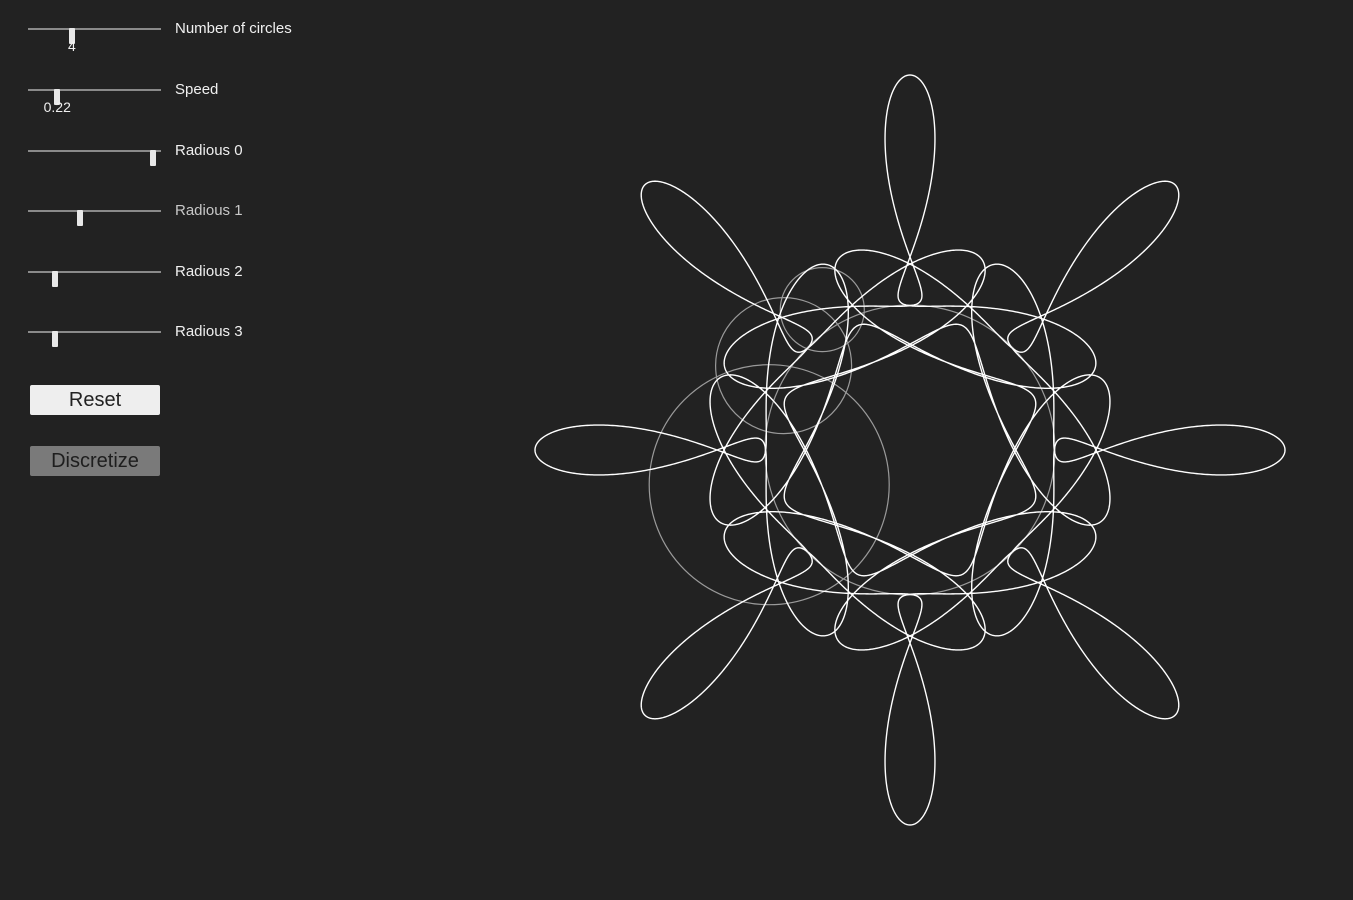 This screenshot has width=1353, height=900. Describe the element at coordinates (168, 343) in the screenshot. I see `radius-3-control: Radious 3` at that location.